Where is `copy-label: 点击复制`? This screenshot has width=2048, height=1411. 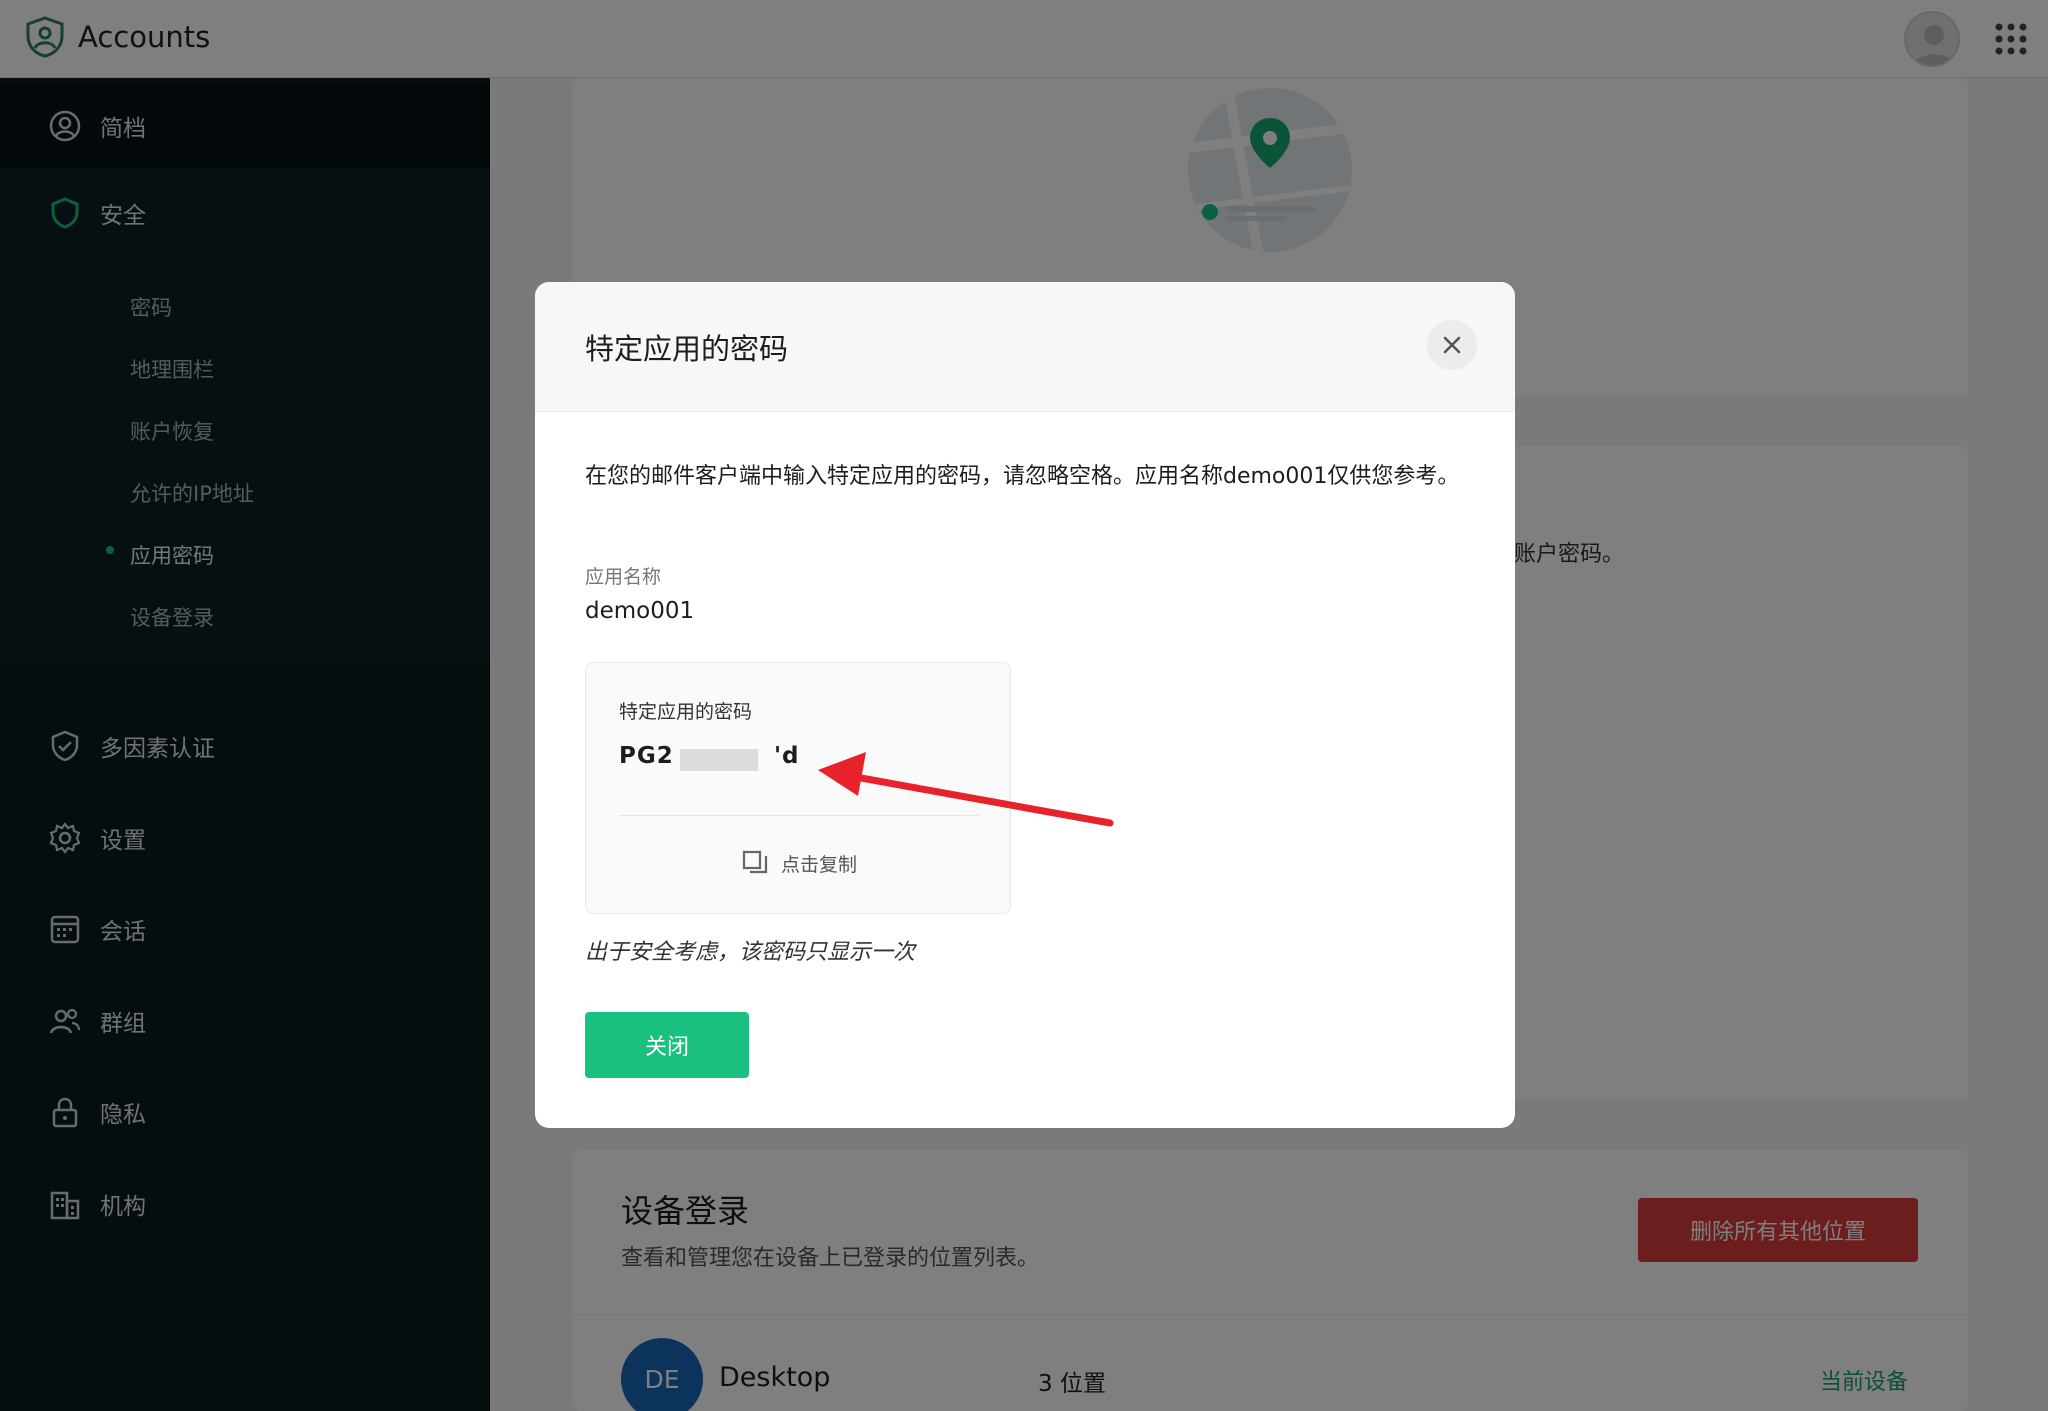 copy-label: 点击复制 is located at coordinates (818, 864).